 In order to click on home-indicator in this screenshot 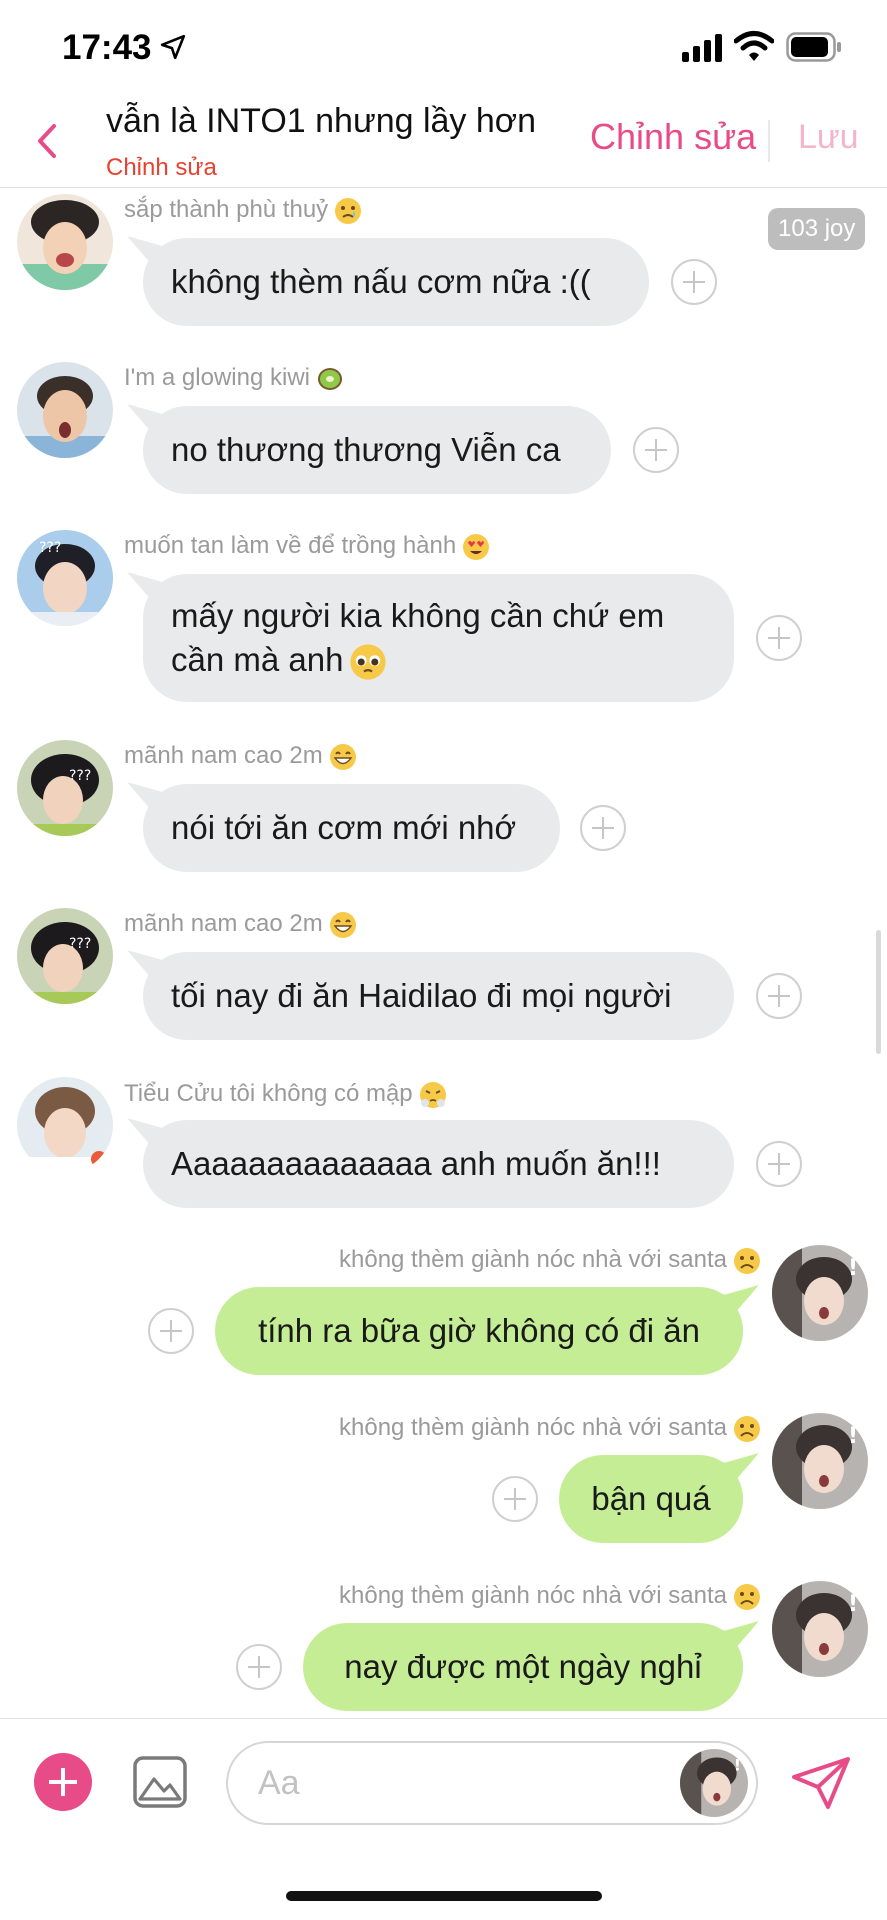, I will do `click(444, 1896)`.